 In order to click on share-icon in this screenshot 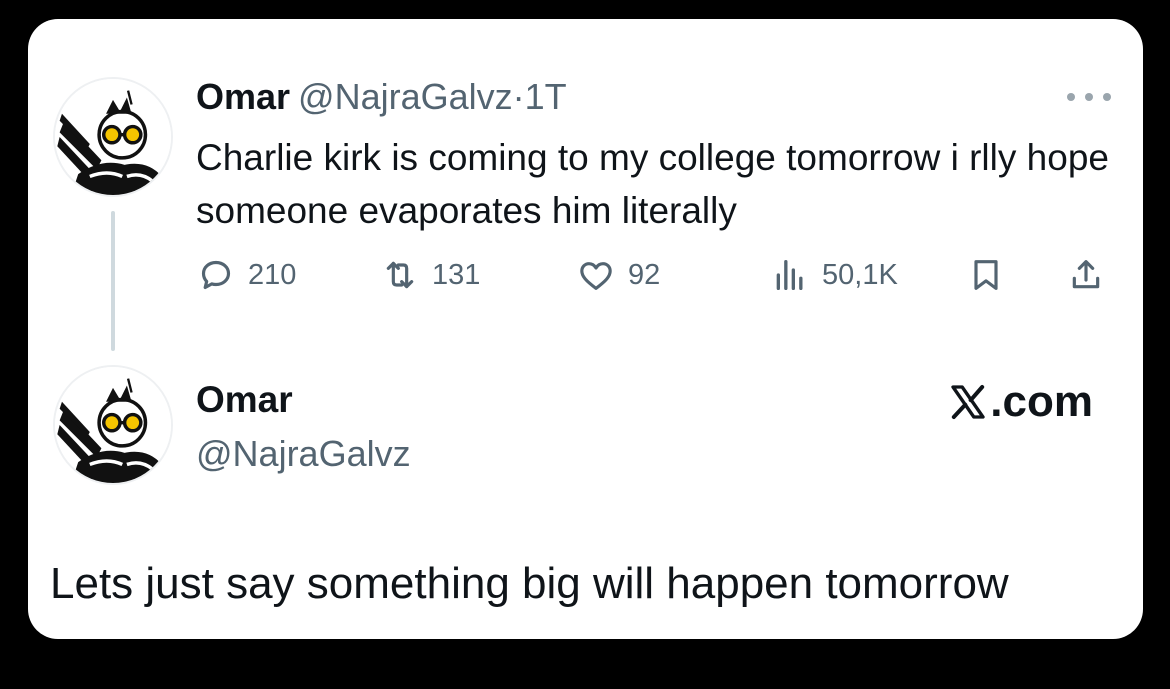, I will do `click(1086, 274)`.